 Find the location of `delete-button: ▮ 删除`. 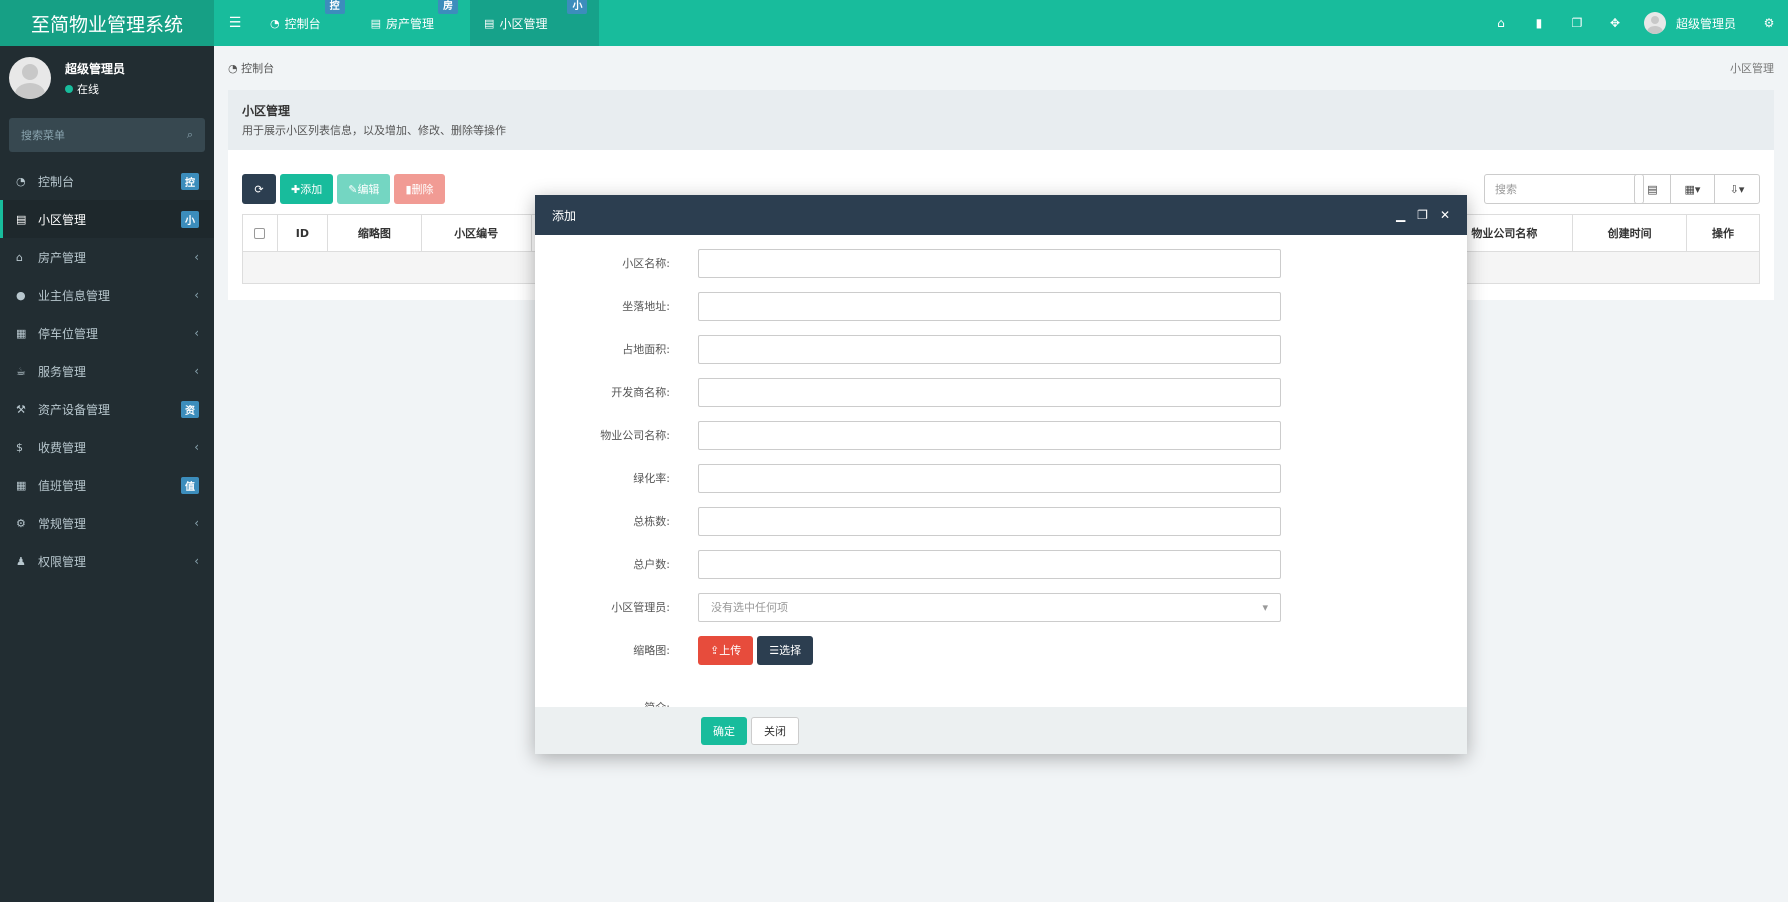

delete-button: ▮ 删除 is located at coordinates (419, 189).